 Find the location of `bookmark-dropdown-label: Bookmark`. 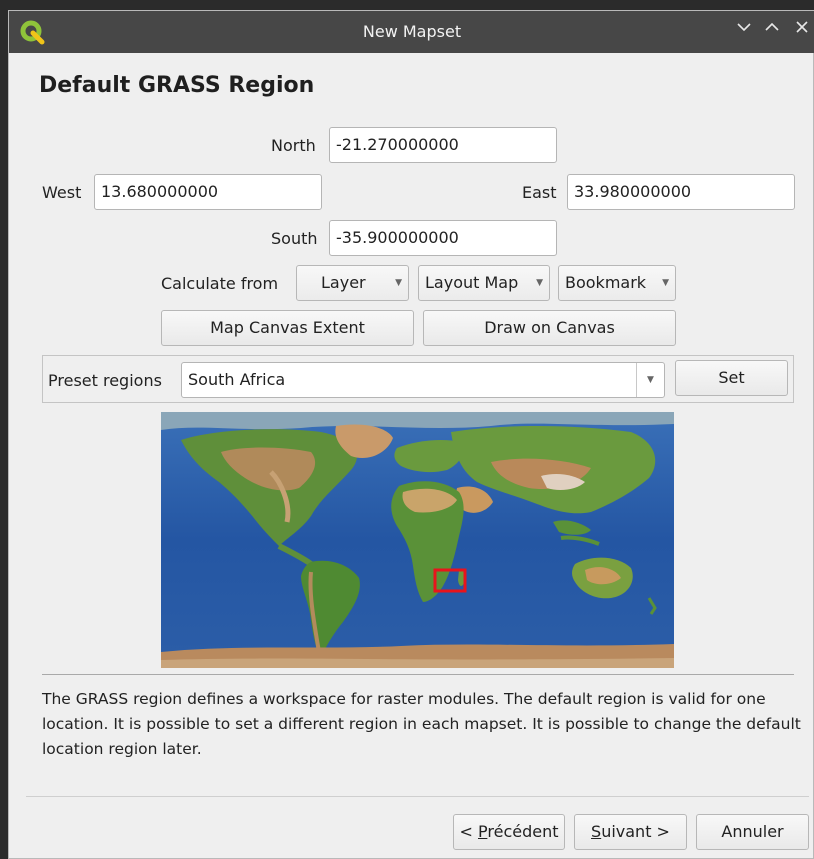

bookmark-dropdown-label: Bookmark is located at coordinates (606, 282).